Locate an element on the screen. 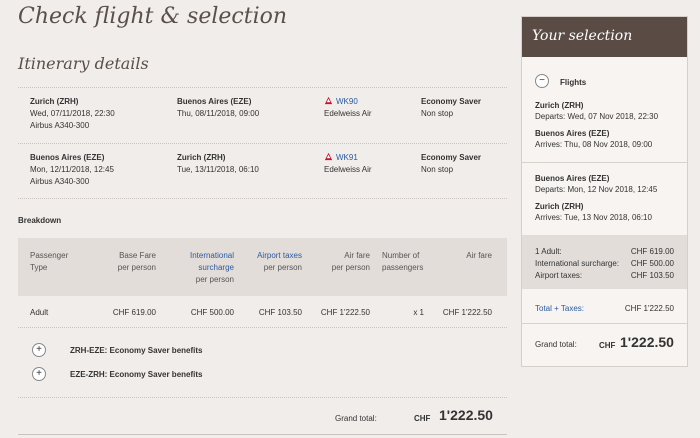 This screenshot has height=438, width=700. flight-number-link: WK90 is located at coordinates (347, 101).